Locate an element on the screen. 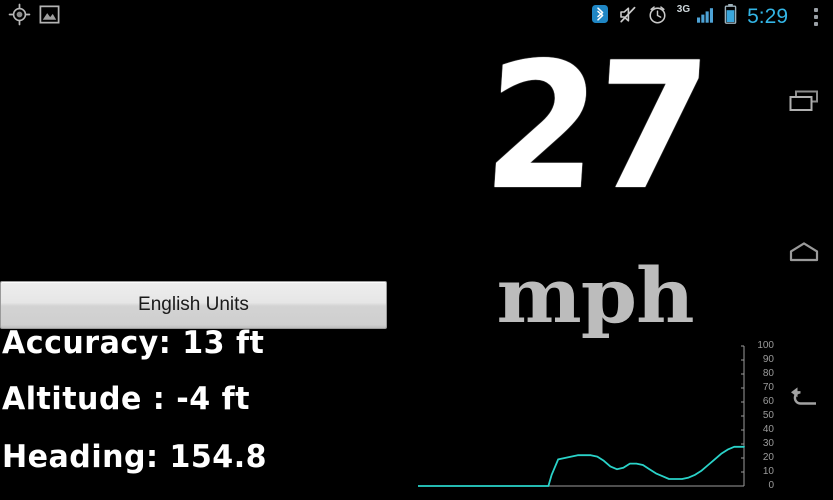  back-button is located at coordinates (804, 400).